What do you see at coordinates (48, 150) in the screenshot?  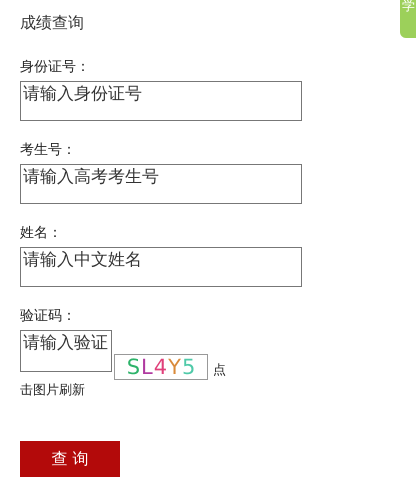 I see `field-label: 考生号：` at bounding box center [48, 150].